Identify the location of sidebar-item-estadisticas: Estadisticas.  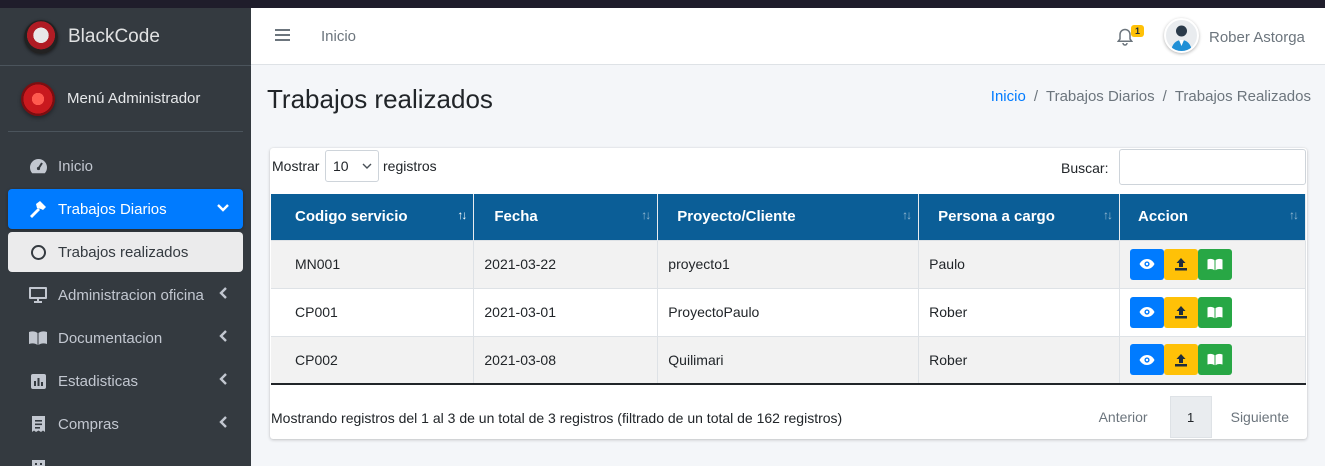
(125, 381).